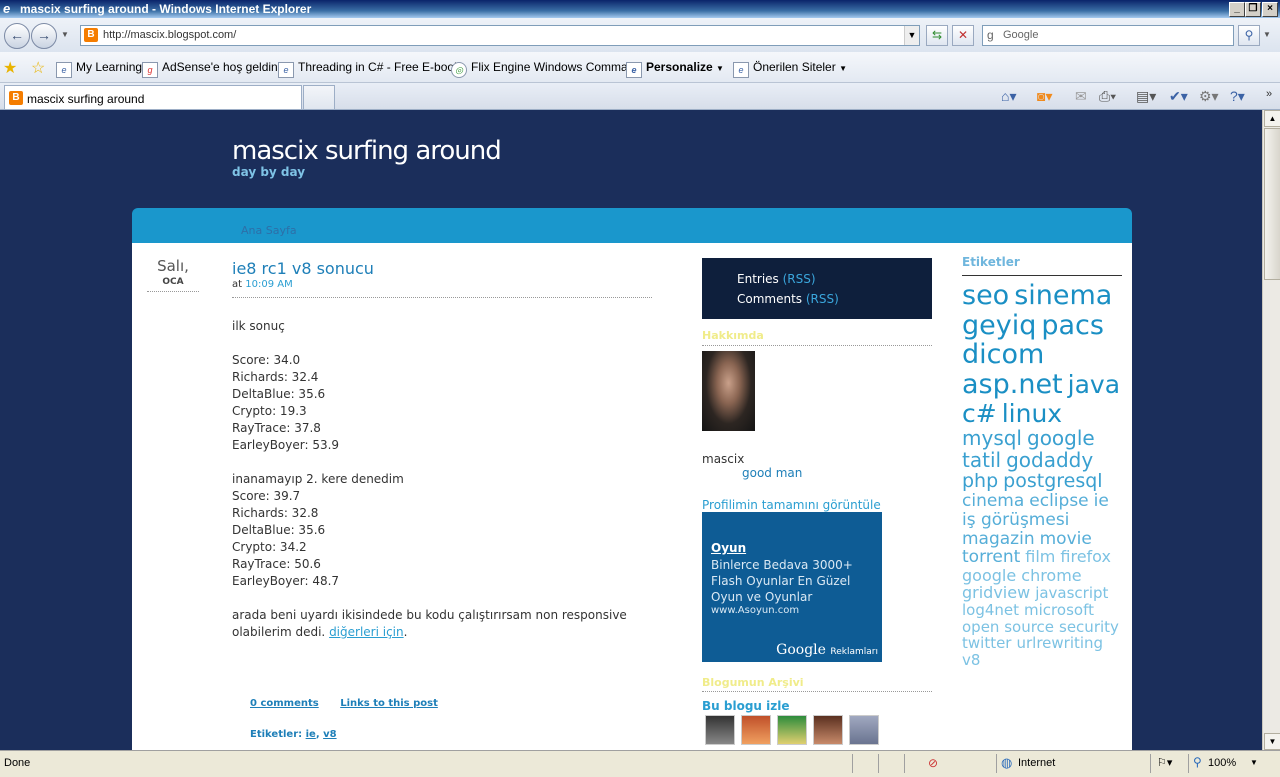 The width and height of the screenshot is (1280, 777). Describe the element at coordinates (1107, 96) in the screenshot. I see `print-icon: ⎙▾` at that location.